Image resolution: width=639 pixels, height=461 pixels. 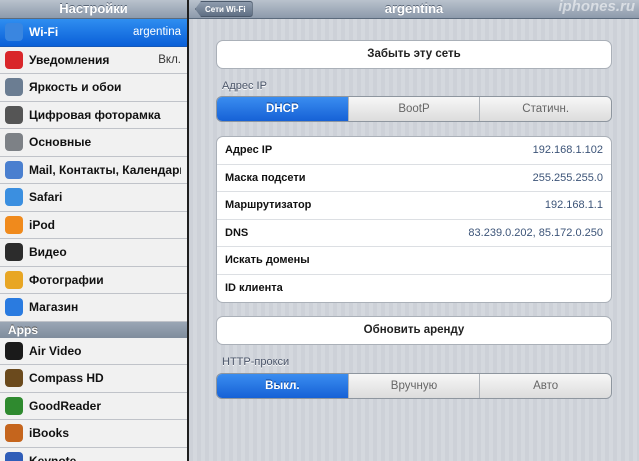 I want to click on proxy-mode-segmented-control: Выкл. Вручную Авто, so click(x=414, y=386).